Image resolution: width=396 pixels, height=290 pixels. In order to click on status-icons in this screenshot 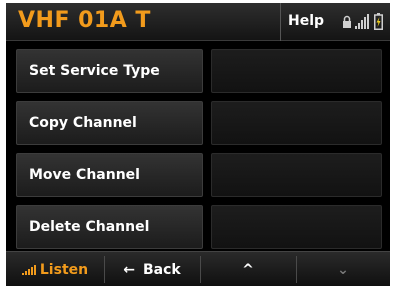, I will do `click(364, 22)`.